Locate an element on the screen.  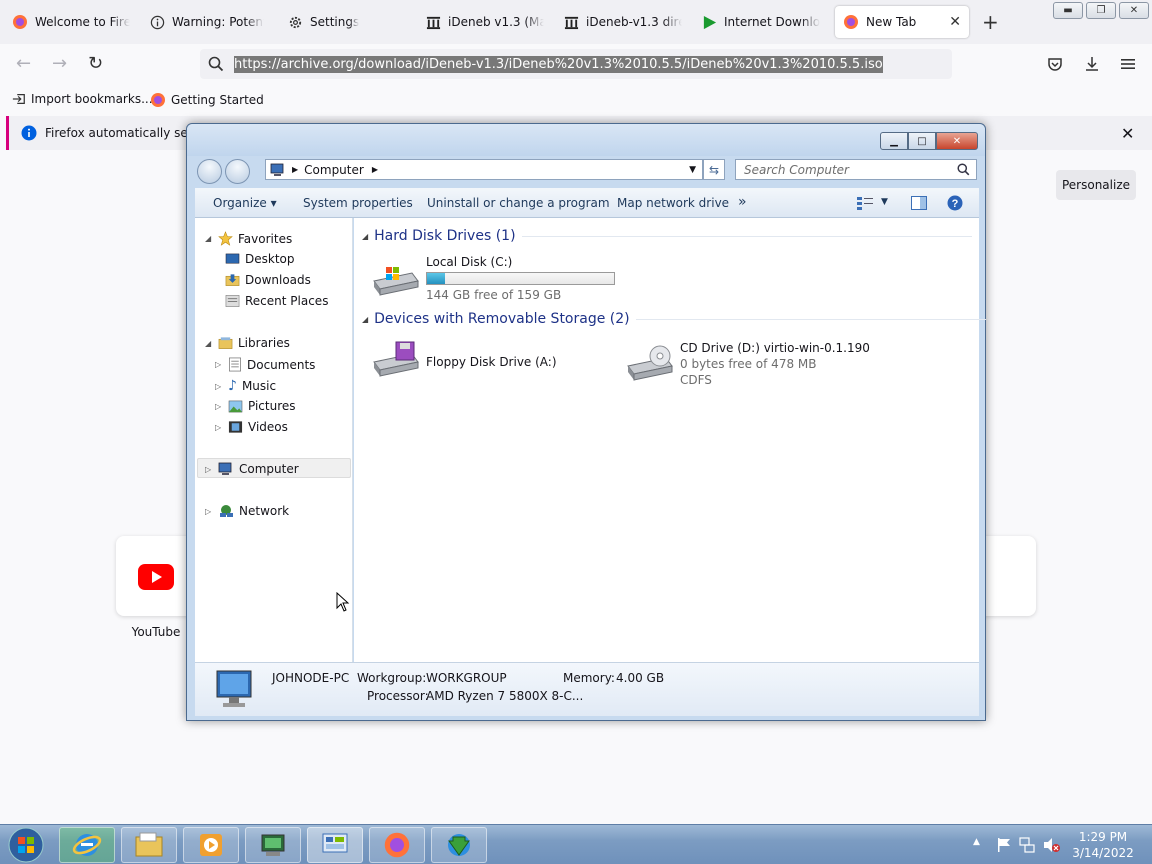
explorer-minimize-button: ▁ is located at coordinates (894, 141).